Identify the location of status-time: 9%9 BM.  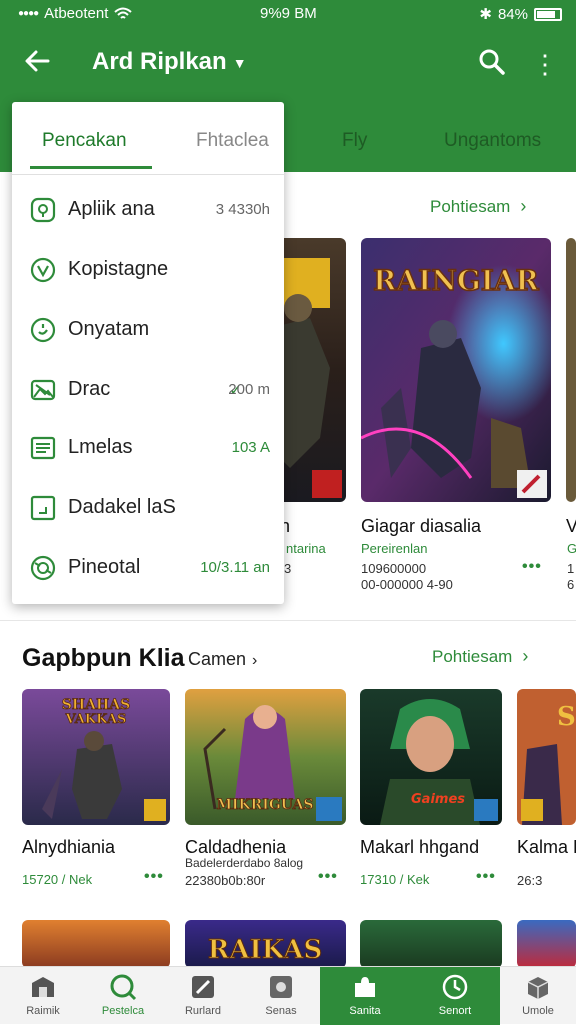
(288, 13).